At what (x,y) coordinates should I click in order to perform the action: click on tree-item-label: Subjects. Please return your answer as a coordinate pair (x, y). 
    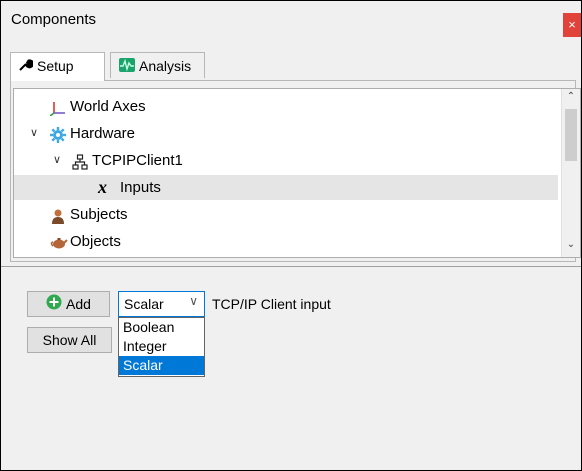
    Looking at the image, I should click on (99, 214).